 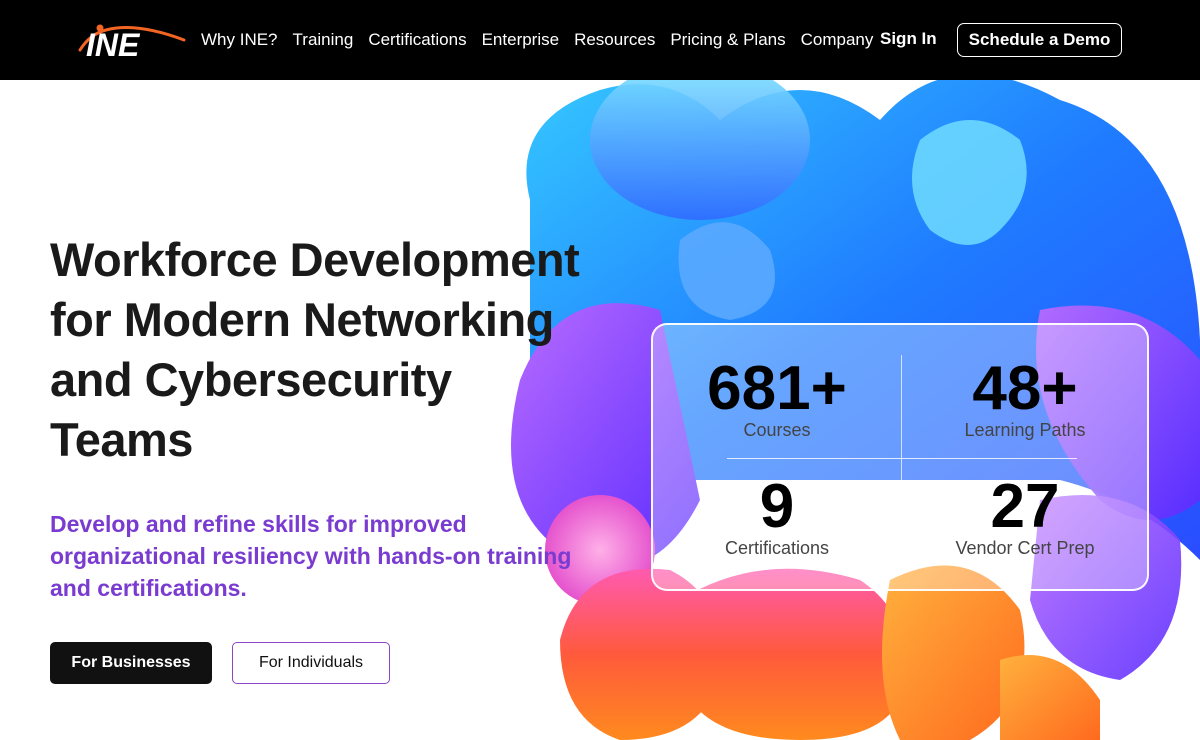 I want to click on stat-label: Courses, so click(x=777, y=430).